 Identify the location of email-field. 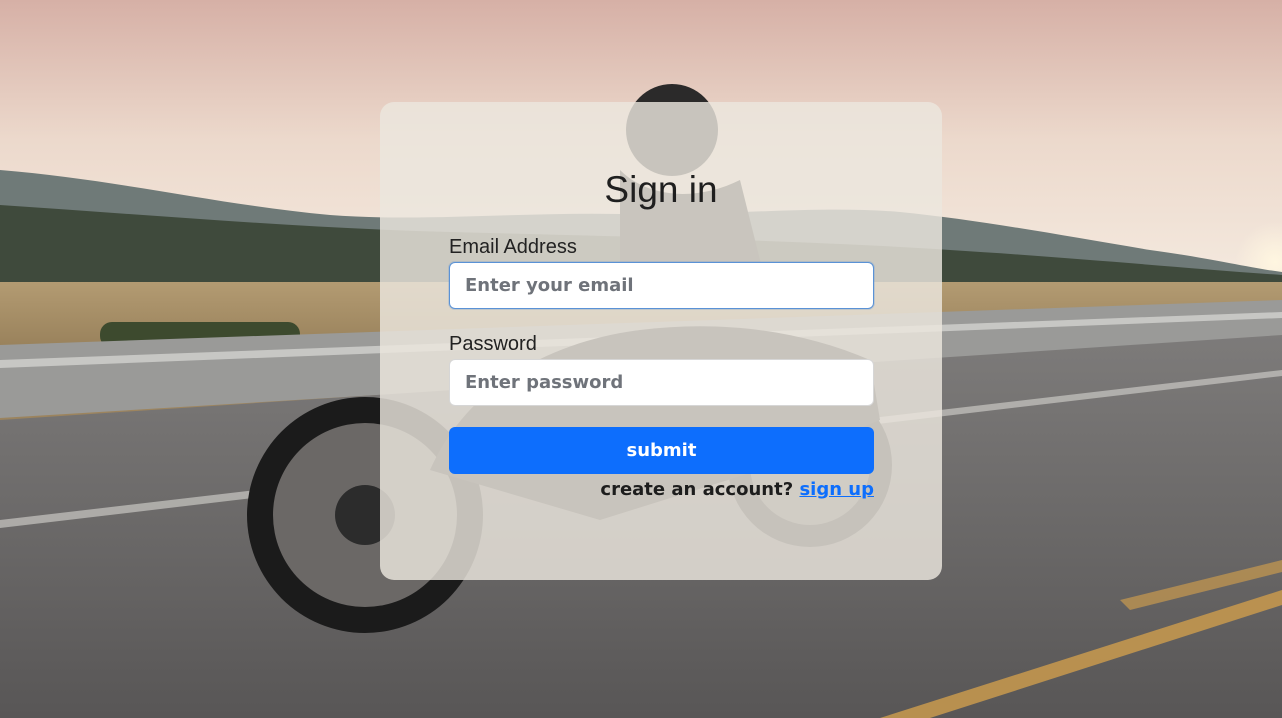
(661, 285).